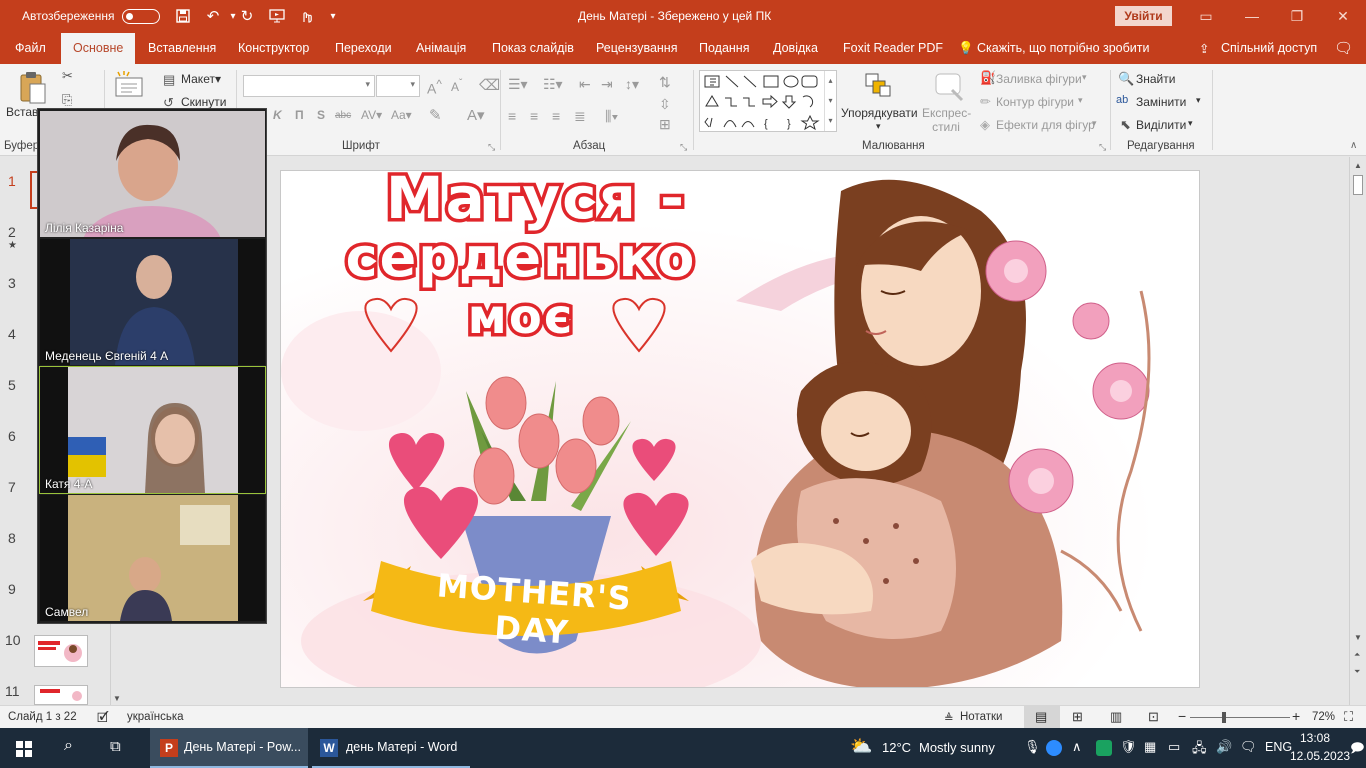 Image resolution: width=1366 pixels, height=768 pixels. I want to click on slideshow-view-icon: ⊡, so click(1153, 717).